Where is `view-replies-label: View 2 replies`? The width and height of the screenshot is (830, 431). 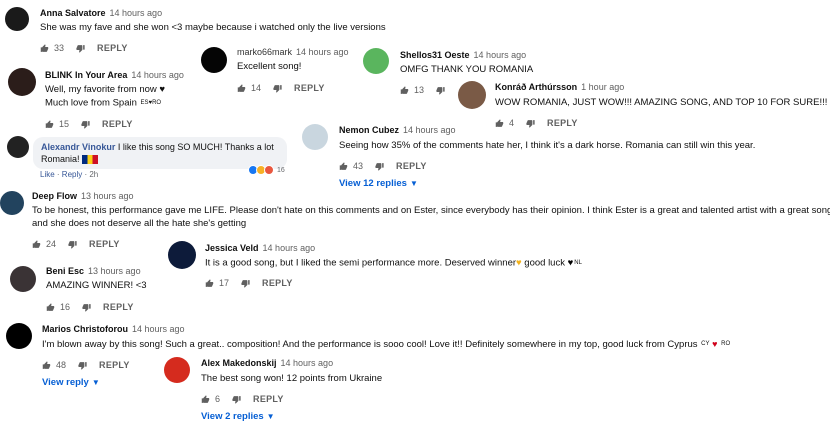 view-replies-label: View 2 replies is located at coordinates (232, 416).